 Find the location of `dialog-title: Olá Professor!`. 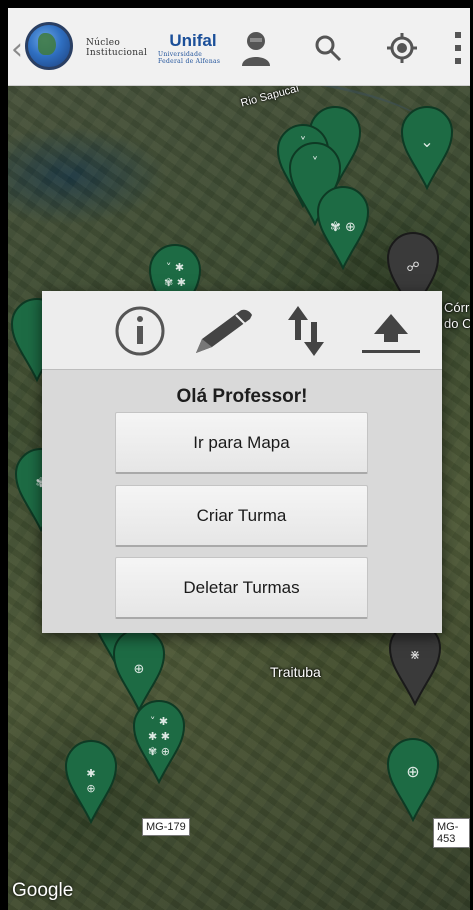

dialog-title: Olá Professor! is located at coordinates (242, 396).